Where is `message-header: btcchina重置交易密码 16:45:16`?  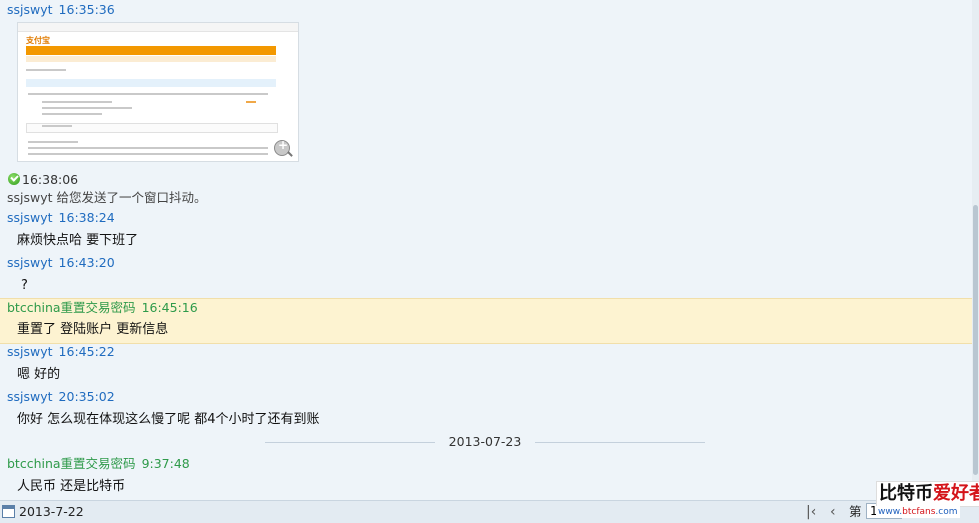 message-header: btcchina重置交易密码 16:45:16 is located at coordinates (102, 307).